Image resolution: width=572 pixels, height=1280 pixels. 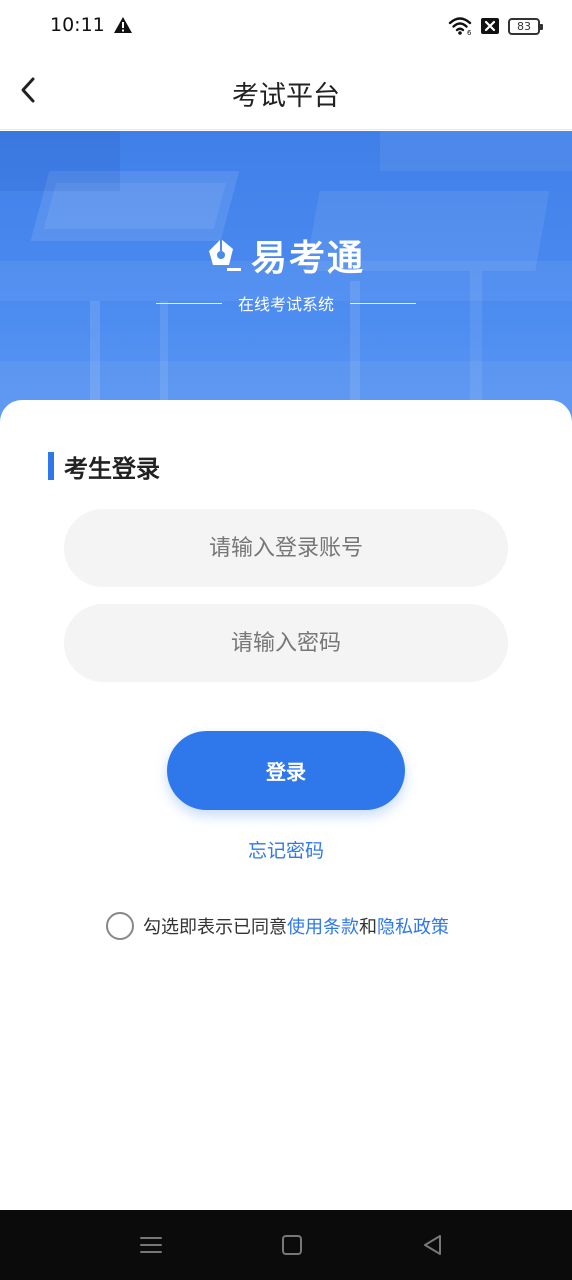 I want to click on agreement-and-text: 和, so click(x=368, y=927).